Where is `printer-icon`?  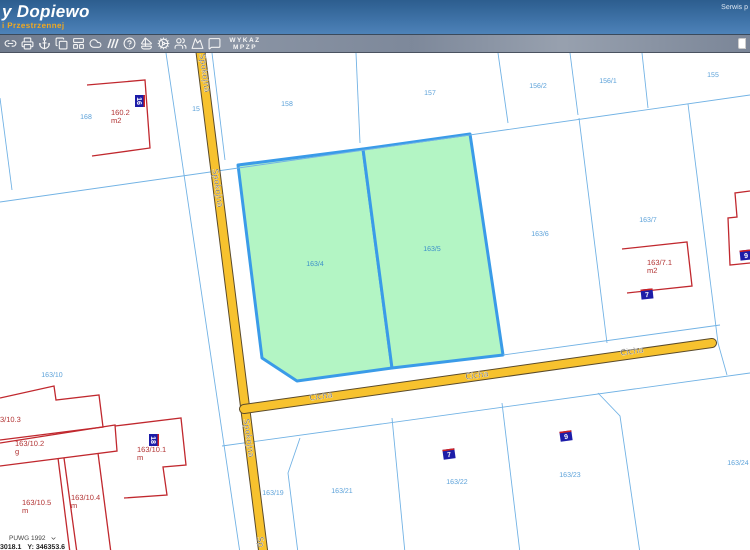 printer-icon is located at coordinates (27, 43).